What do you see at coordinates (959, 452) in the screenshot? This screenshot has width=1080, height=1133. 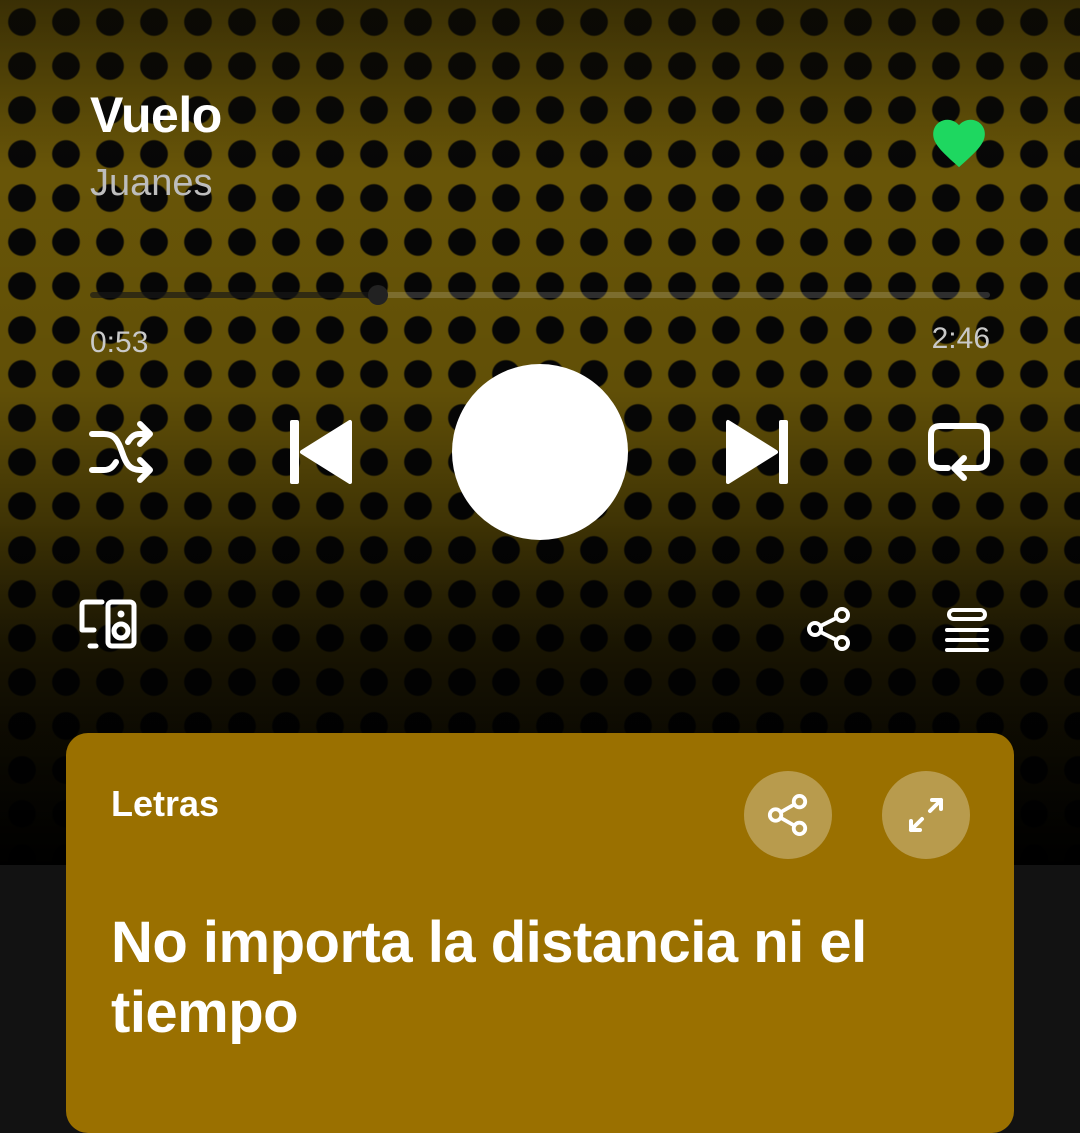 I see `repeat-icon` at bounding box center [959, 452].